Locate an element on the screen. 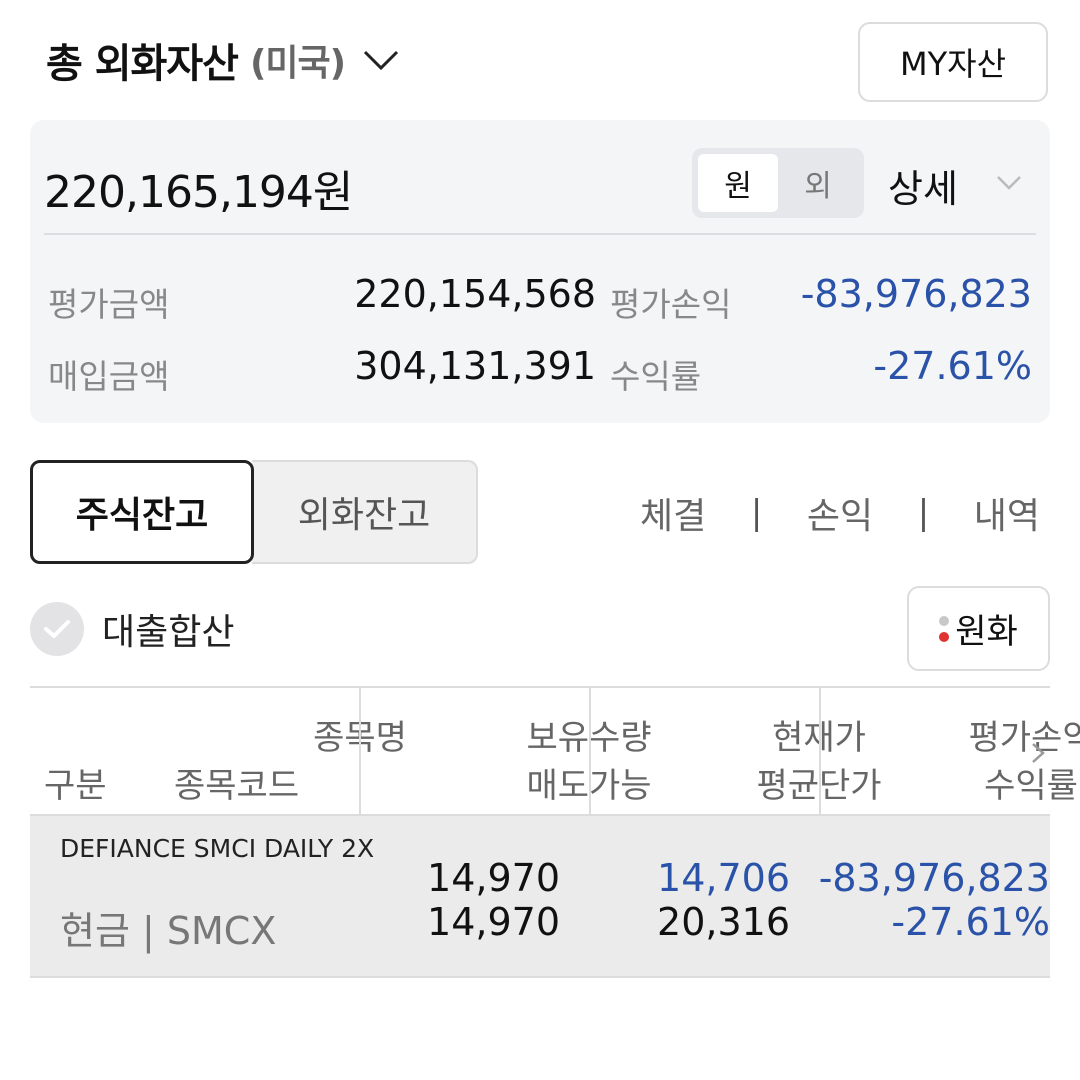 This screenshot has width=1080, height=1080. tab-fx-balance: 외화잔고 is located at coordinates (365, 512).